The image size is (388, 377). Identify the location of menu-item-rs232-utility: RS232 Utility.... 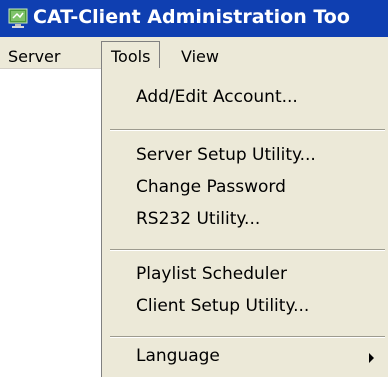
(198, 219).